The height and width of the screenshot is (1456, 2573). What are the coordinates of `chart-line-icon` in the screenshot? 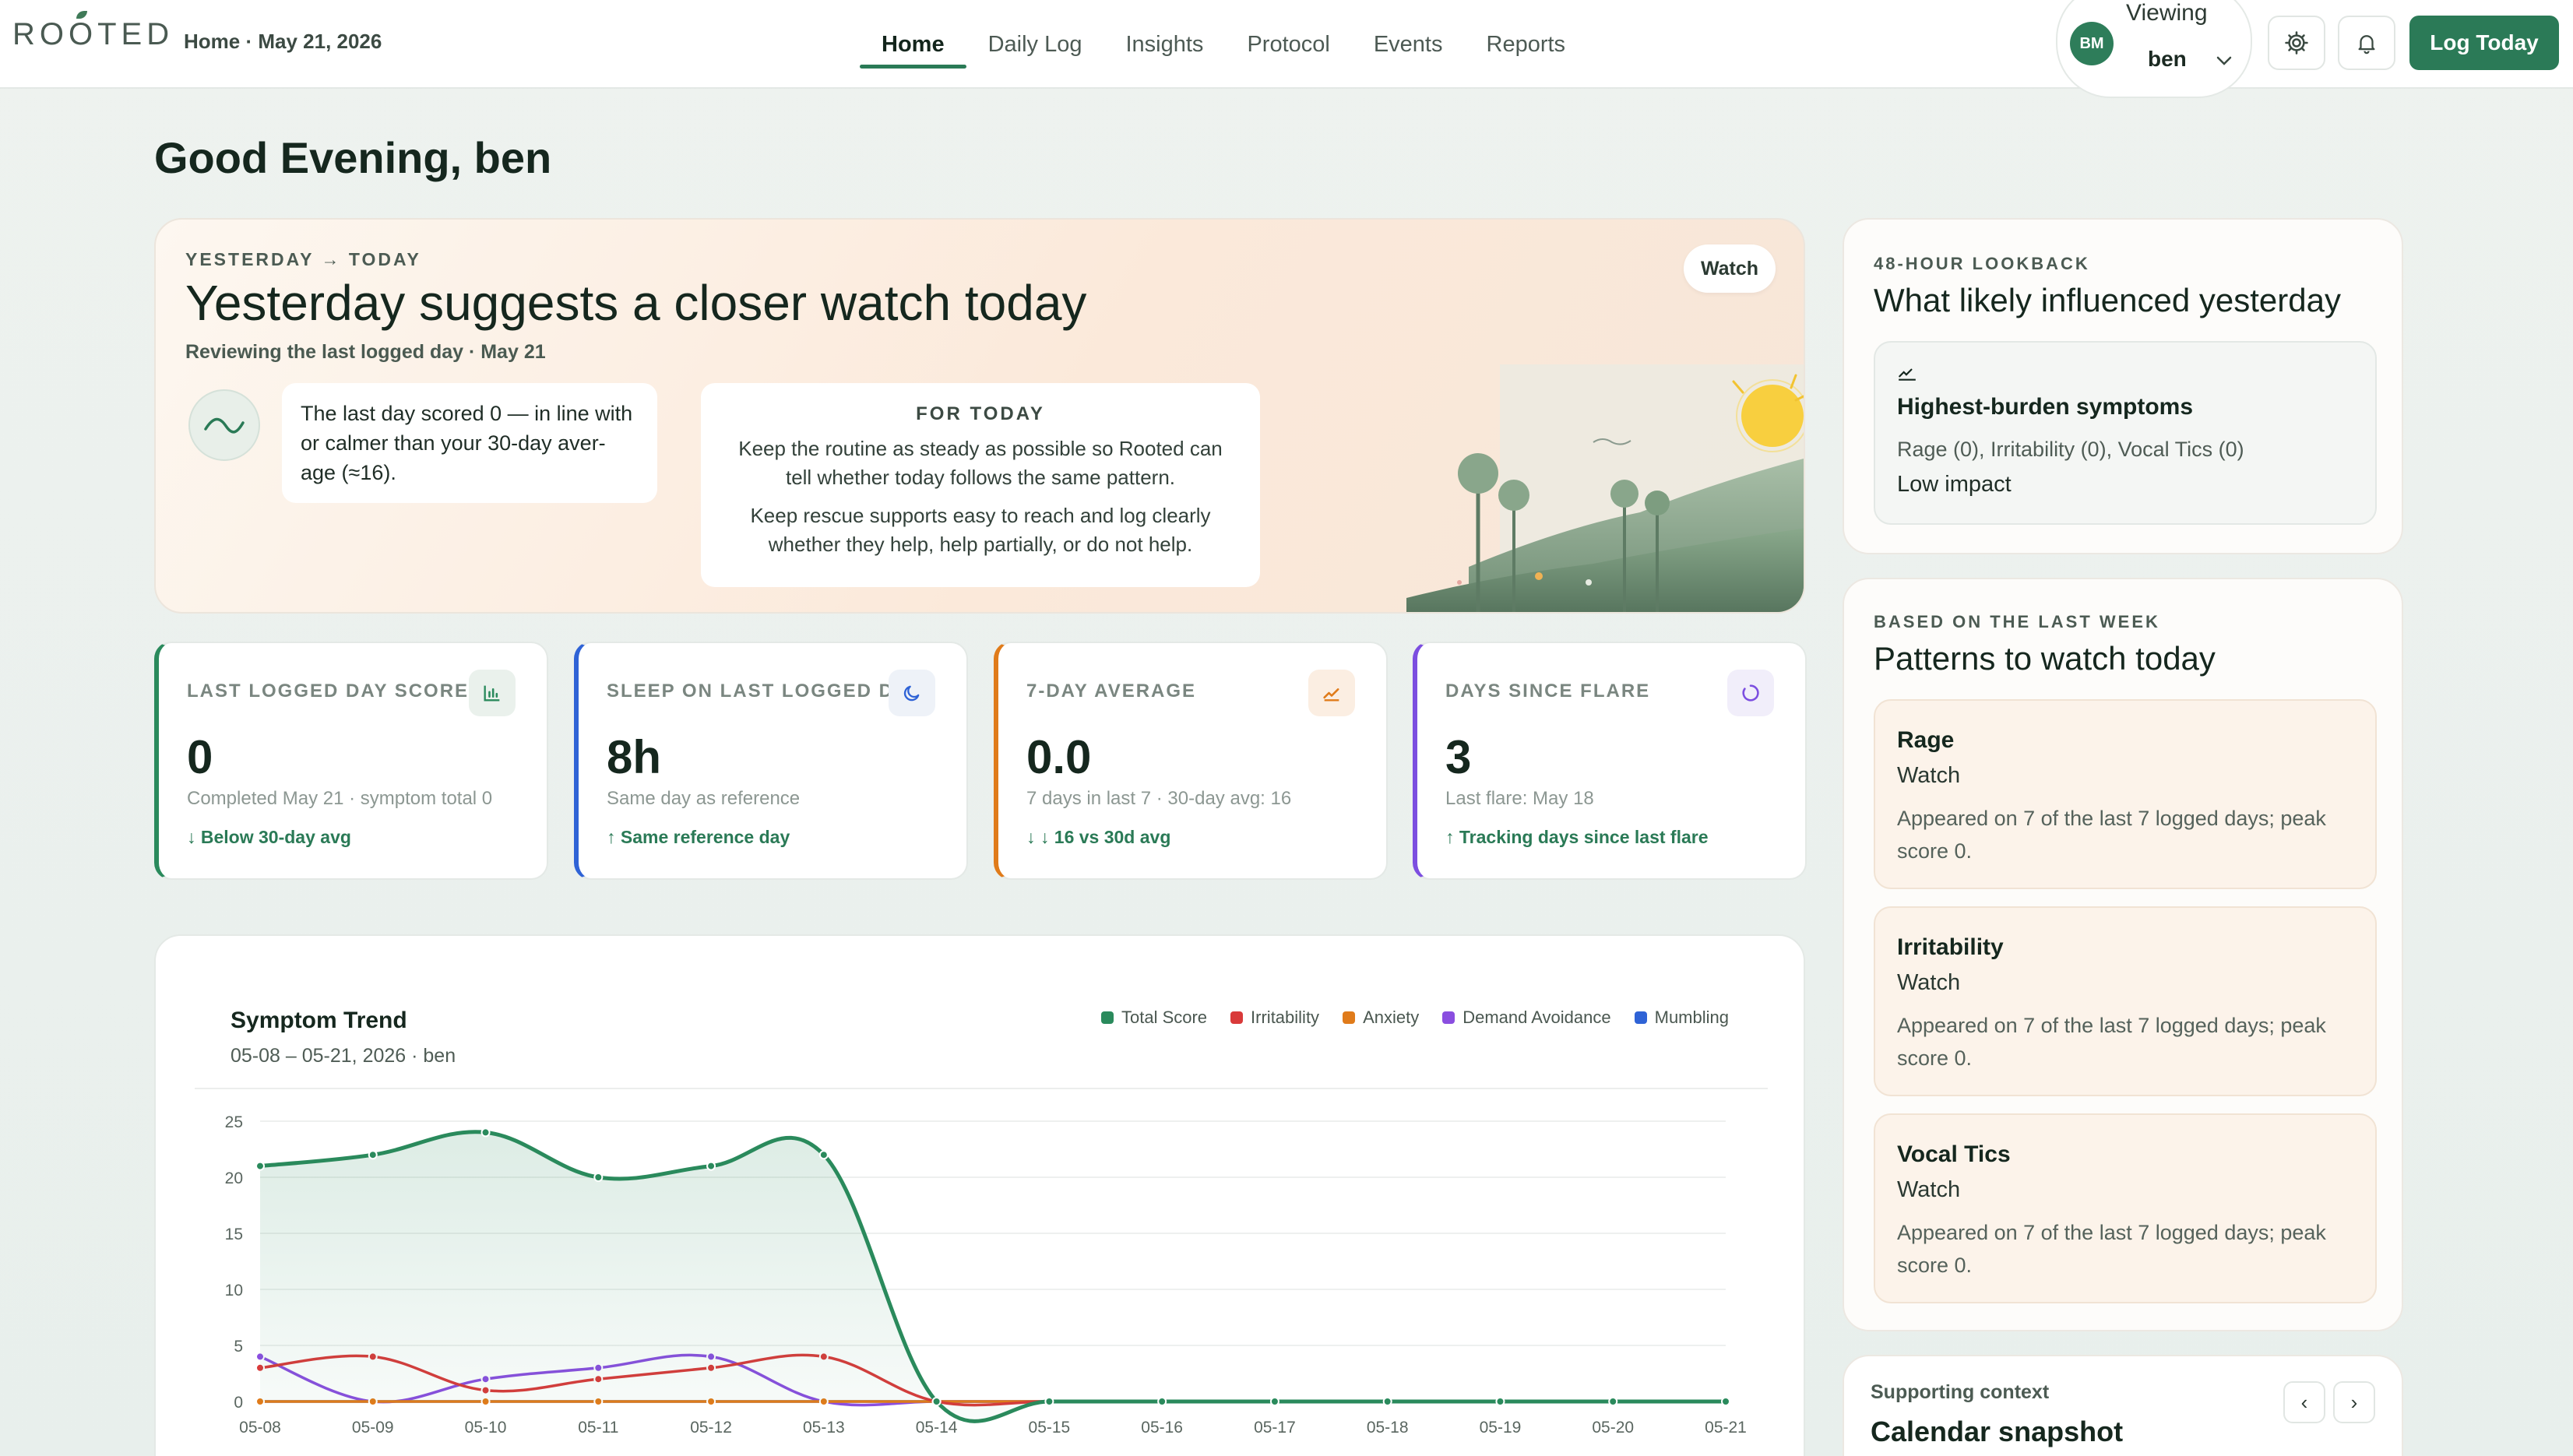 It's located at (1908, 374).